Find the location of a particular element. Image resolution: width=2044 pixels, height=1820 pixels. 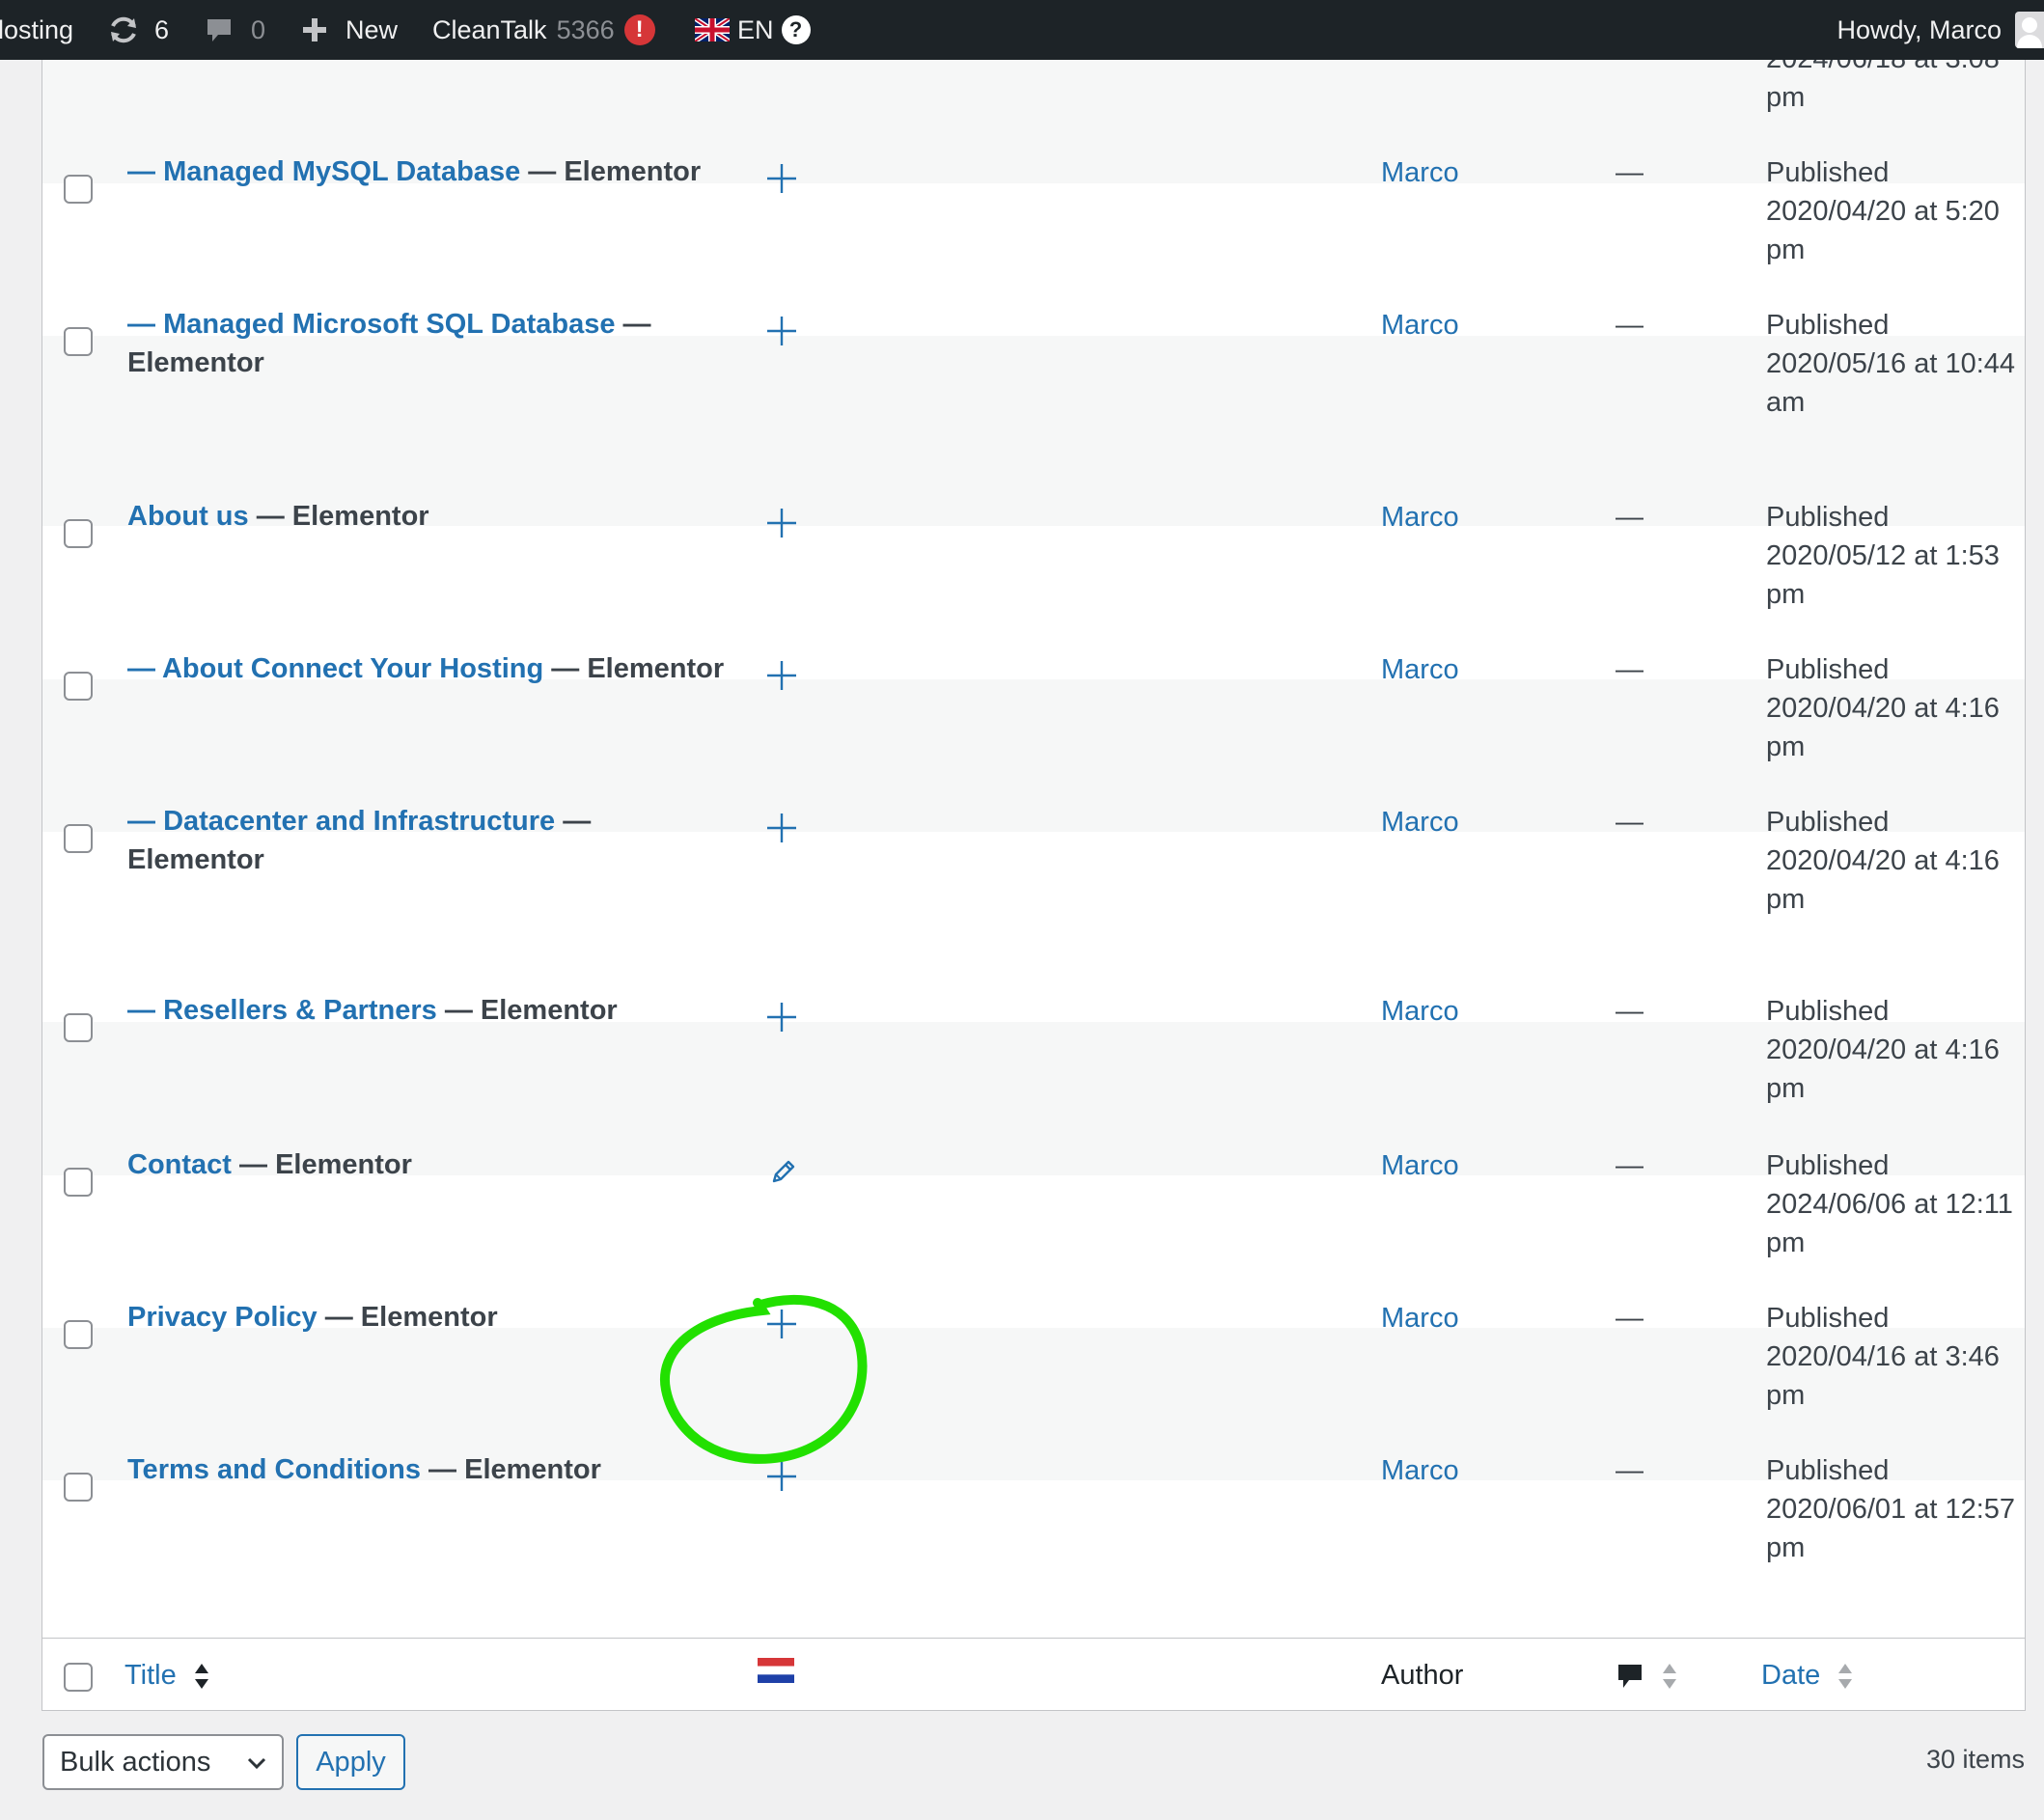

page-title-link-wrap: Contact is located at coordinates (180, 1164).